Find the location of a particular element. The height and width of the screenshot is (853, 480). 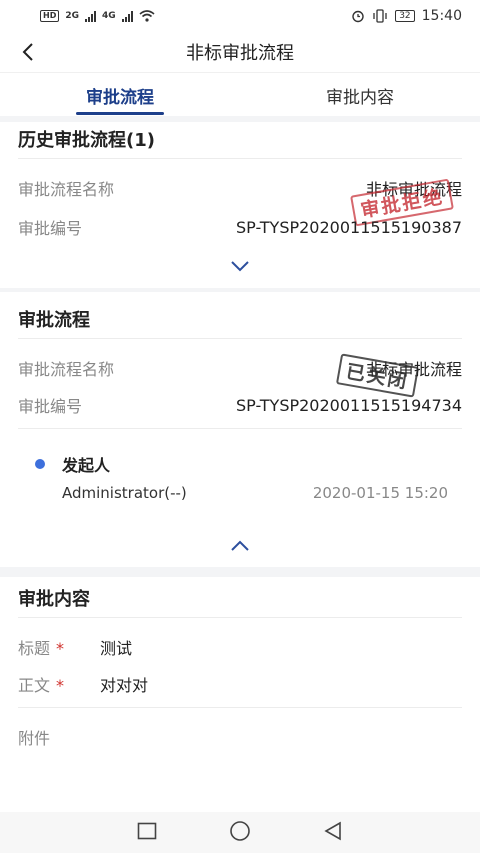

body-field-label: 正文 * is located at coordinates (41, 684).